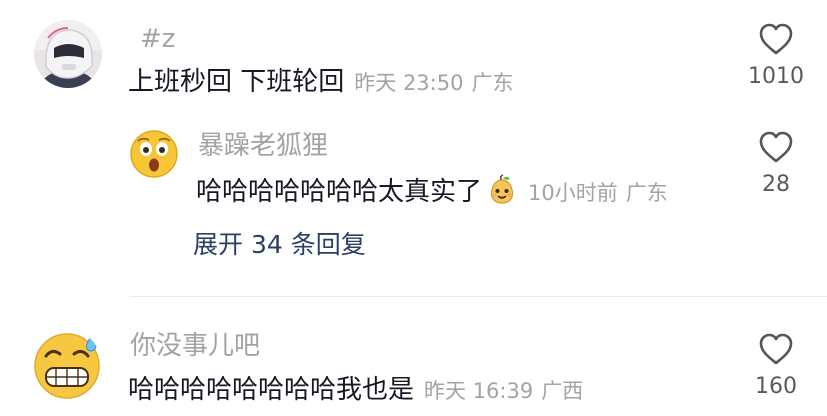 This screenshot has width=827, height=416. I want to click on shocked-face-avatar, so click(154, 154).